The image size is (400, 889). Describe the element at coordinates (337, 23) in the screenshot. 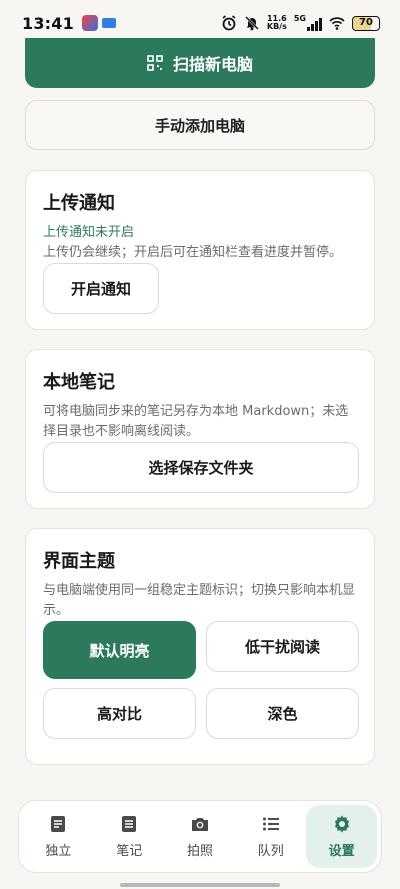

I see `wifi-icon` at that location.